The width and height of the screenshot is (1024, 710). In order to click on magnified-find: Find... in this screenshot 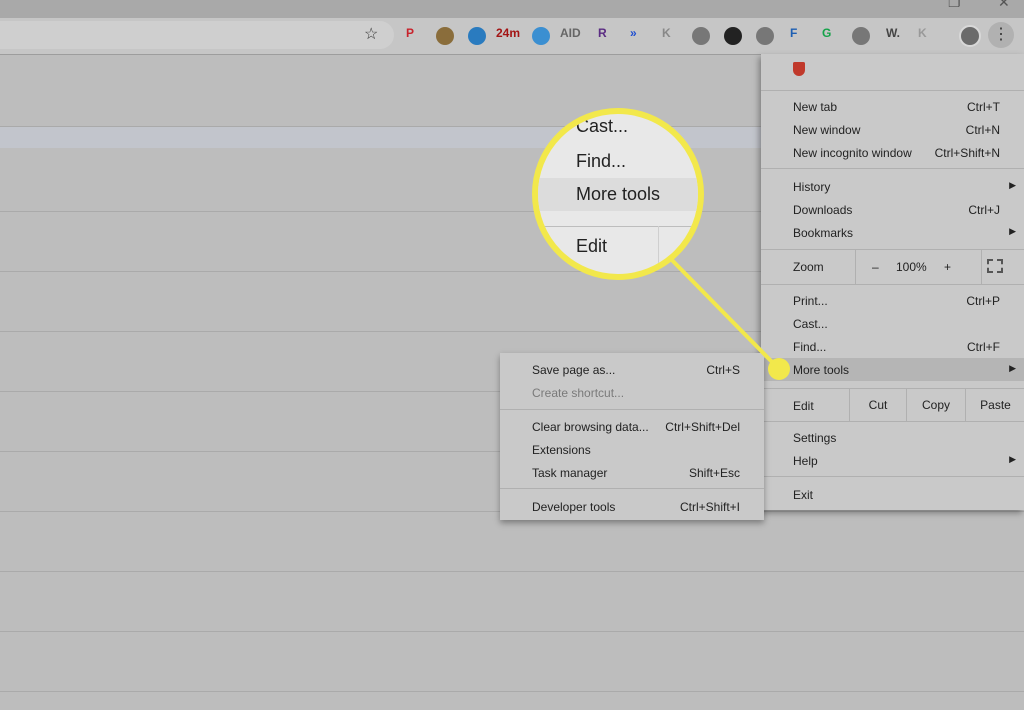, I will do `click(601, 161)`.